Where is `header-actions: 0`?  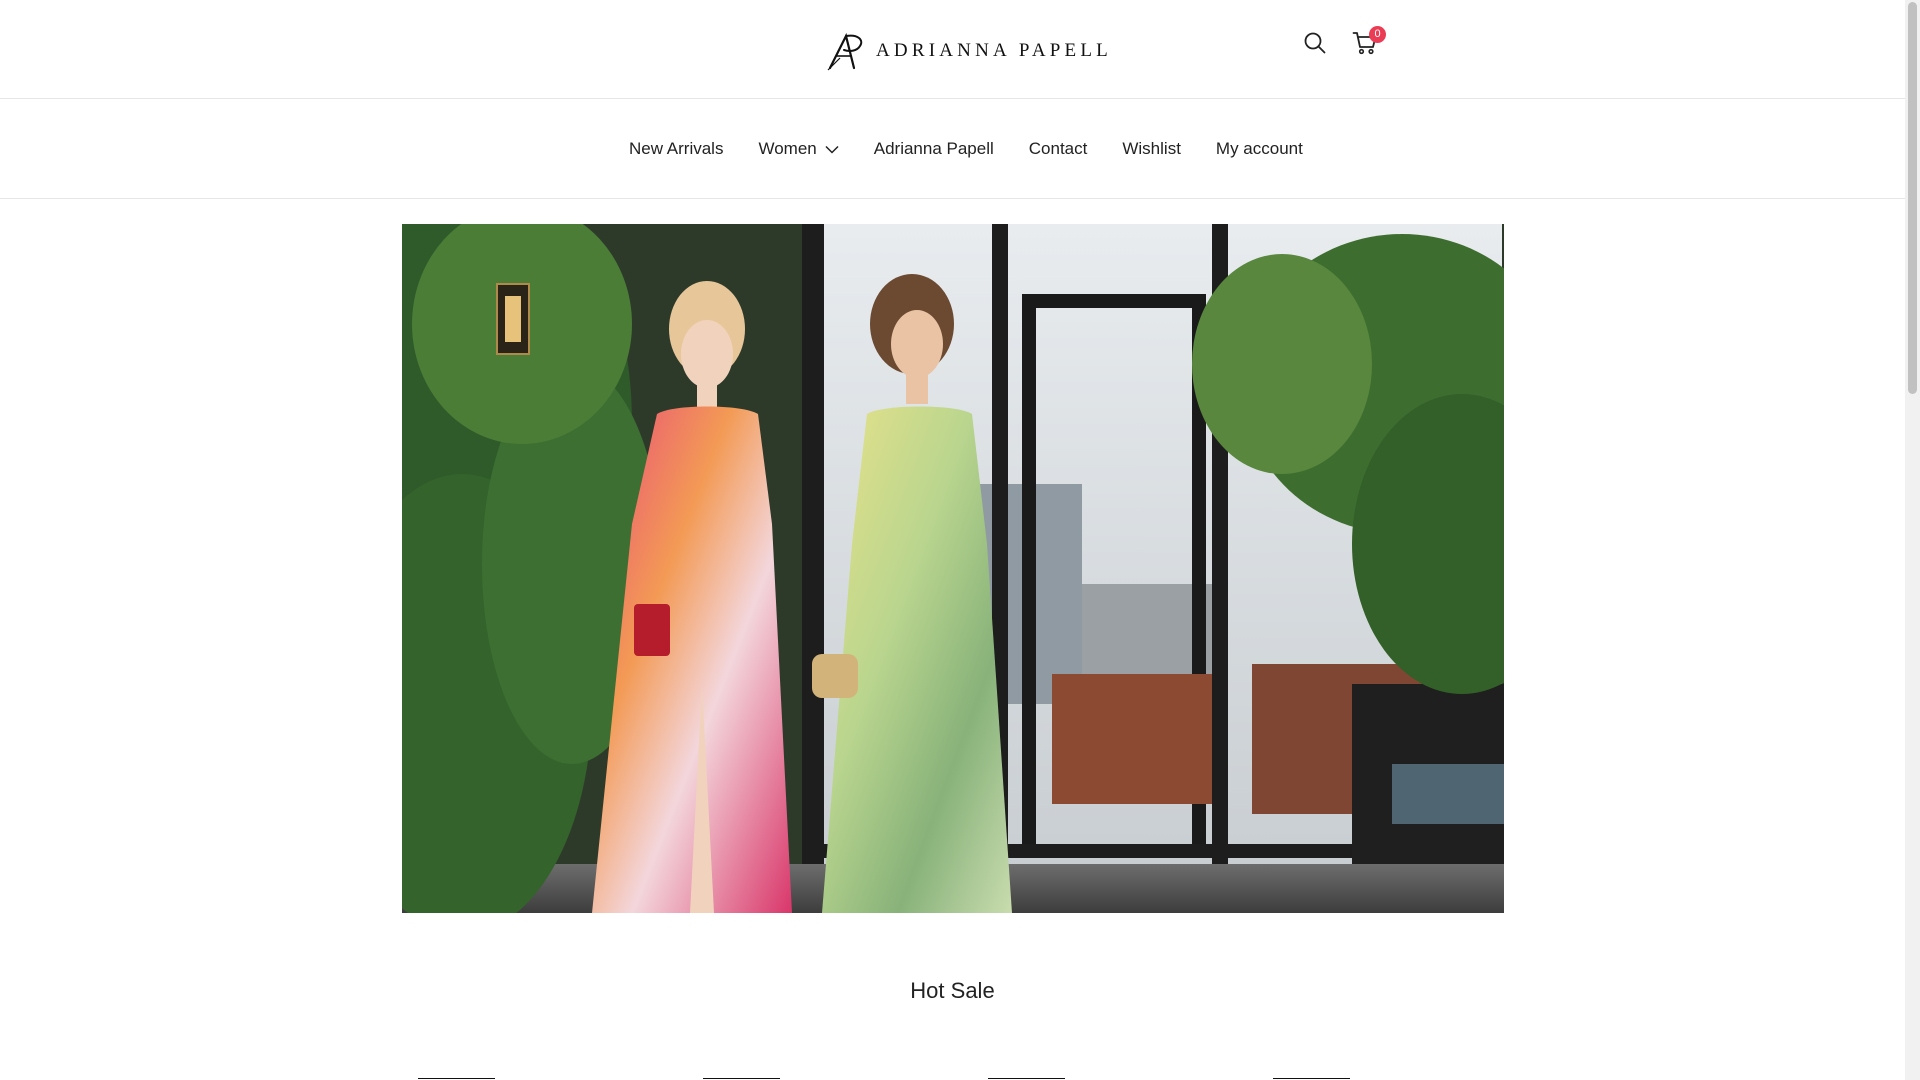
header-actions: 0 is located at coordinates (1343, 42).